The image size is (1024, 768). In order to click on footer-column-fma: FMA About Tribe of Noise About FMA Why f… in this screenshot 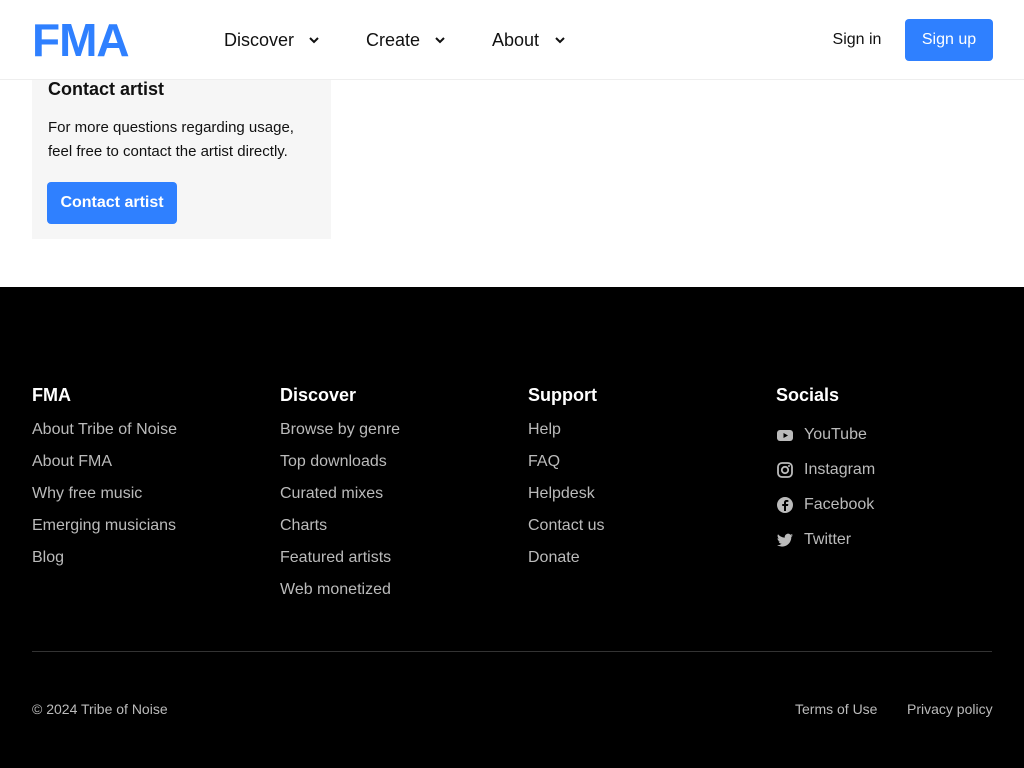, I will do `click(104, 480)`.